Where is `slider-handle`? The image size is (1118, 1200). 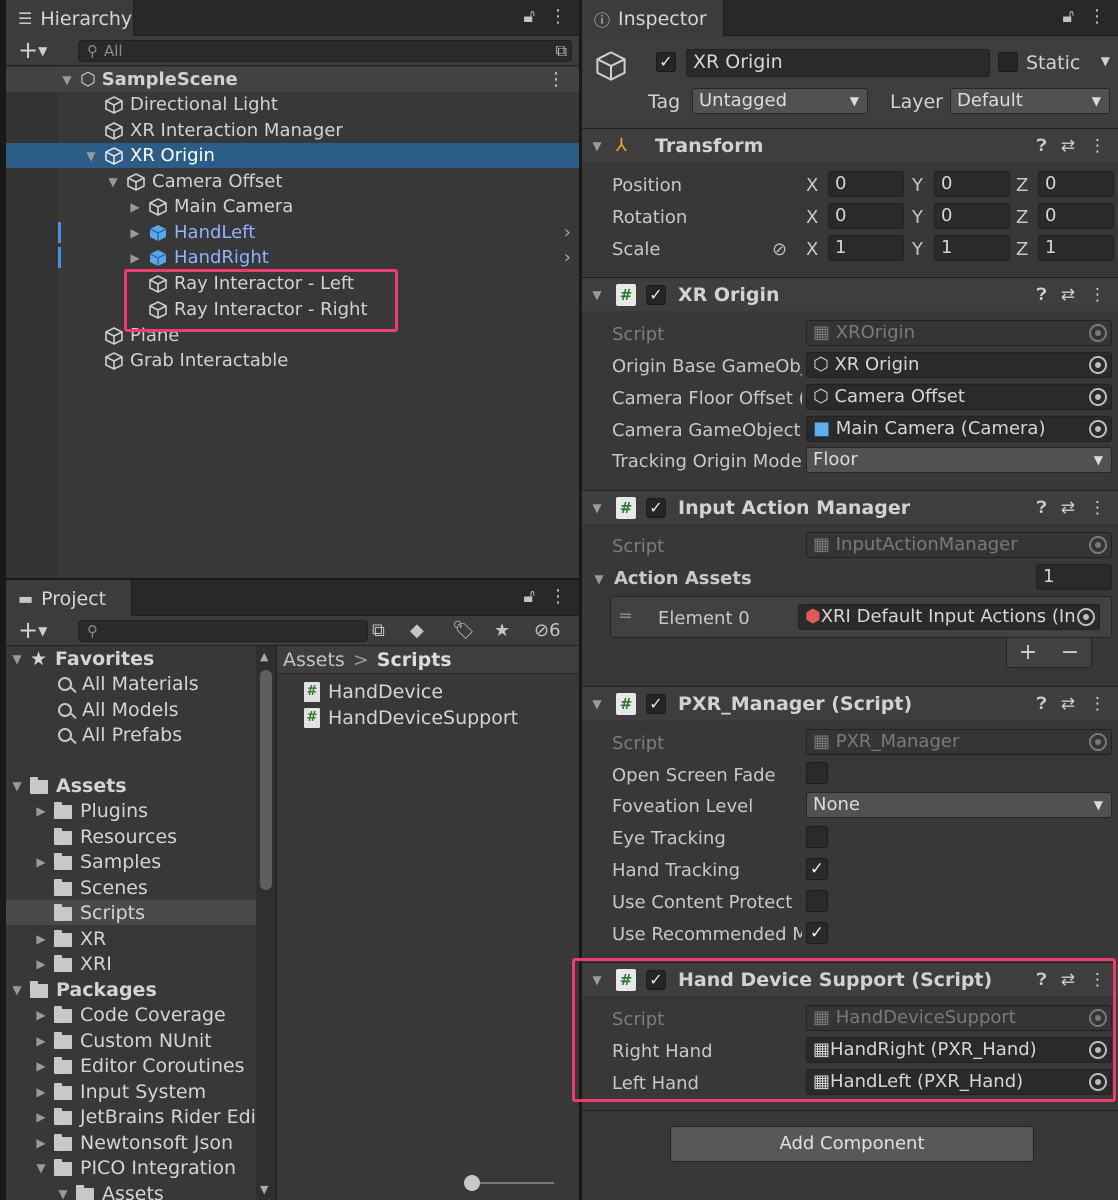 slider-handle is located at coordinates (472, 1183).